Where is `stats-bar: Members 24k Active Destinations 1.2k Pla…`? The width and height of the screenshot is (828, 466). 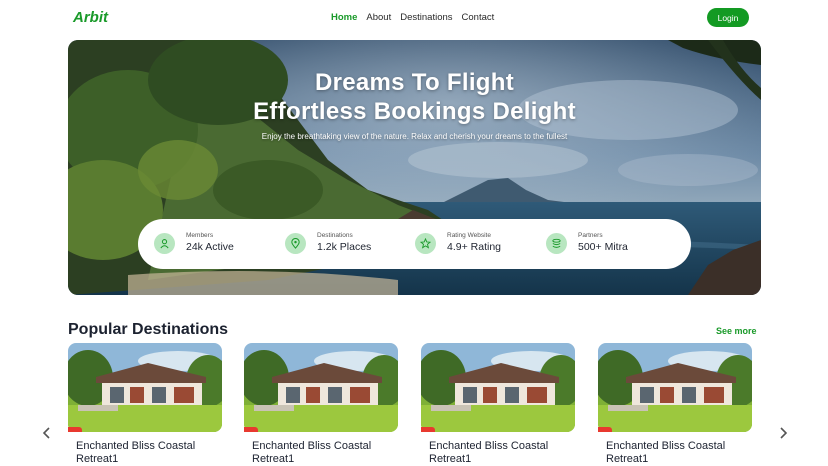 stats-bar: Members 24k Active Destinations 1.2k Pla… is located at coordinates (414, 244).